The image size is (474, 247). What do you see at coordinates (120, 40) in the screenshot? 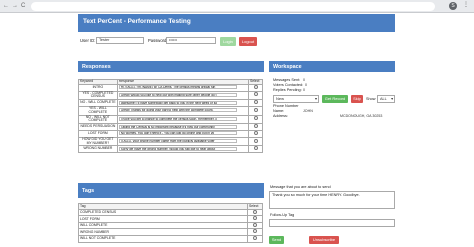
I see `userid-field: Tester` at bounding box center [120, 40].